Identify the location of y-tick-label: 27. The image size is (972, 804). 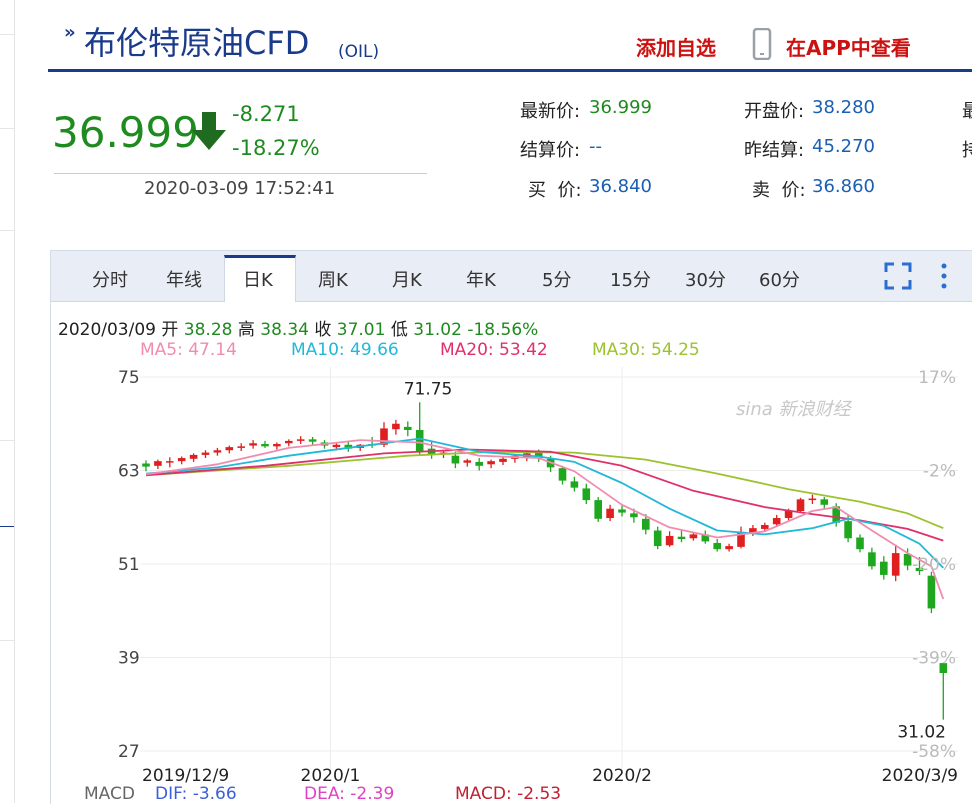
(129, 752).